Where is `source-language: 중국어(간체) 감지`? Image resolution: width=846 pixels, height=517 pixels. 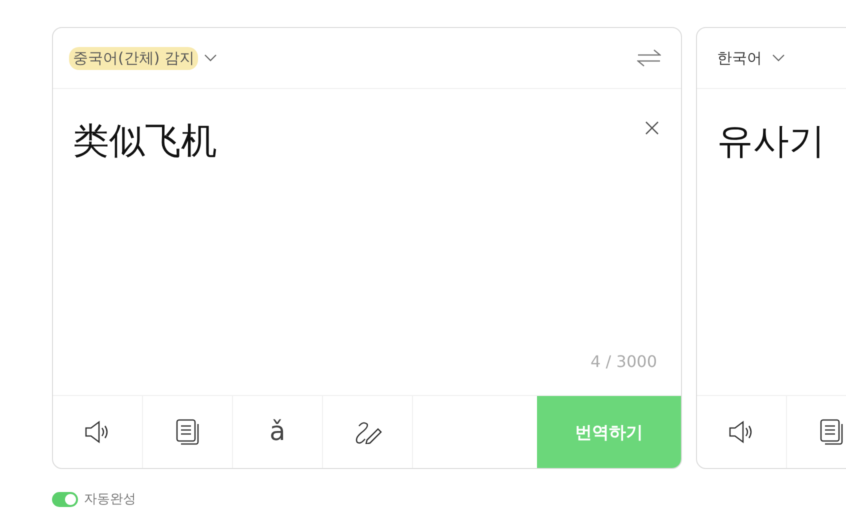
source-language: 중국어(간체) 감지 is located at coordinates (133, 58).